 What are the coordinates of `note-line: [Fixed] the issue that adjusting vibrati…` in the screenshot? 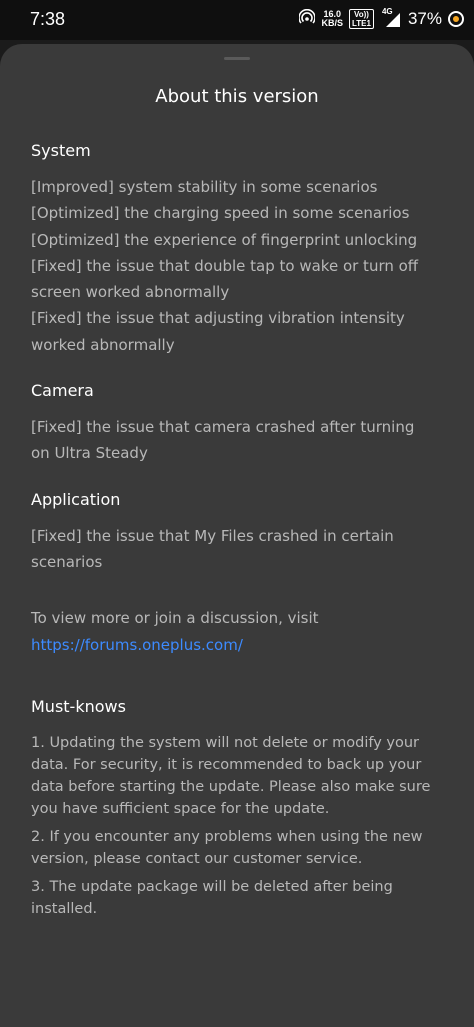 It's located at (218, 318).